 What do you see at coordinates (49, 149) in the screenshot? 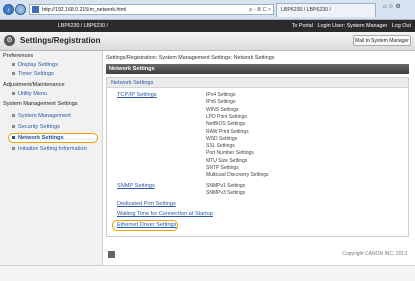
I see `sidebar-item-initialize-setting-information: Initialize Setting Information` at bounding box center [49, 149].